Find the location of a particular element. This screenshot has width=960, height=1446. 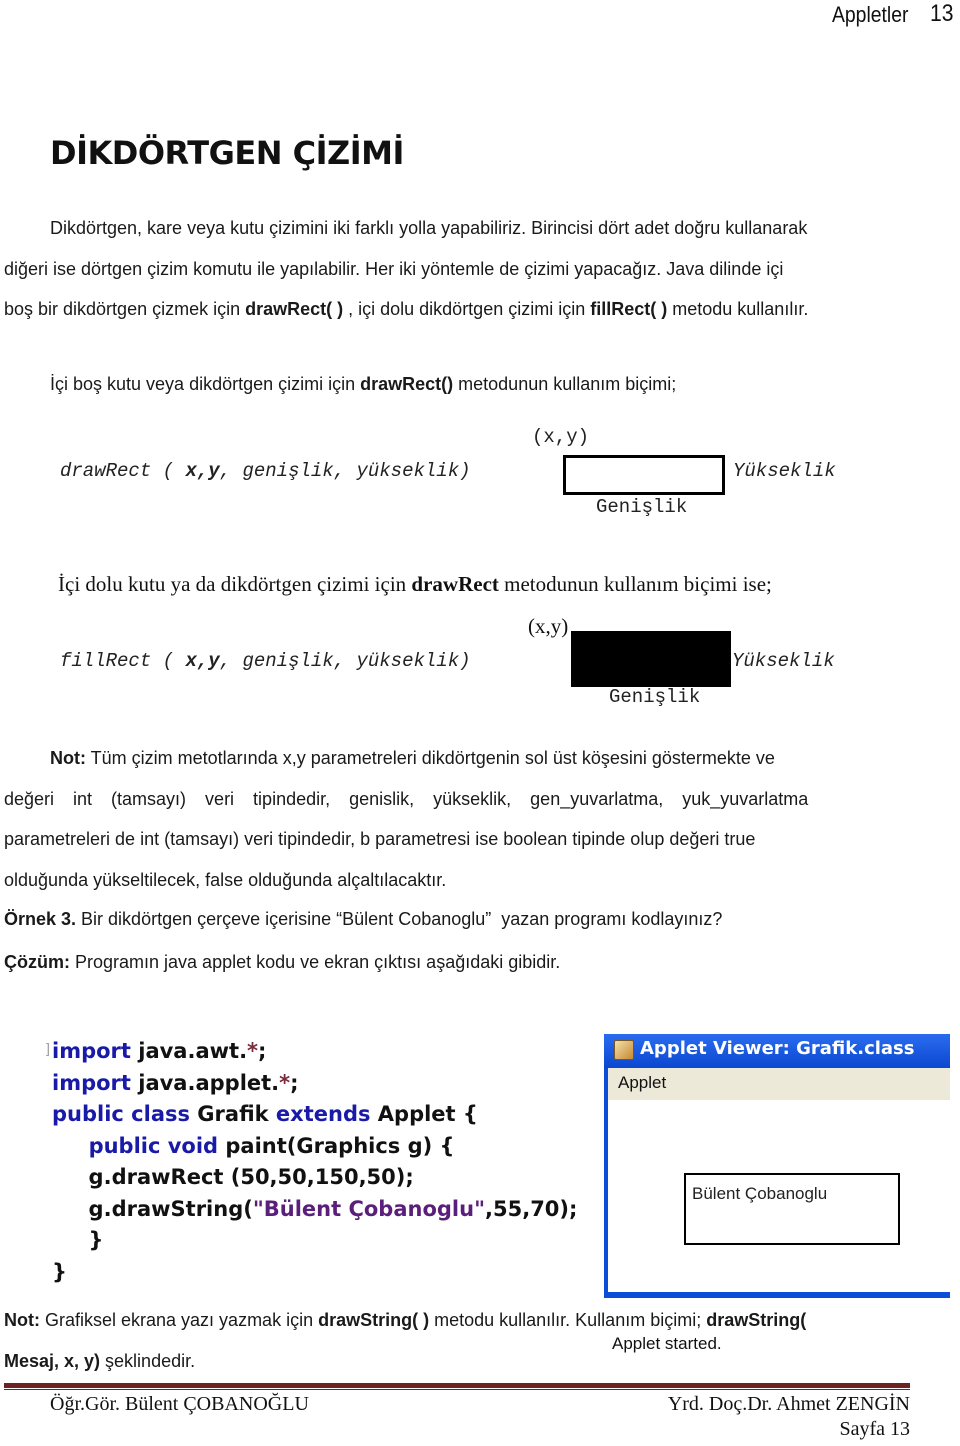

code-line-8: } is located at coordinates (59, 1271).